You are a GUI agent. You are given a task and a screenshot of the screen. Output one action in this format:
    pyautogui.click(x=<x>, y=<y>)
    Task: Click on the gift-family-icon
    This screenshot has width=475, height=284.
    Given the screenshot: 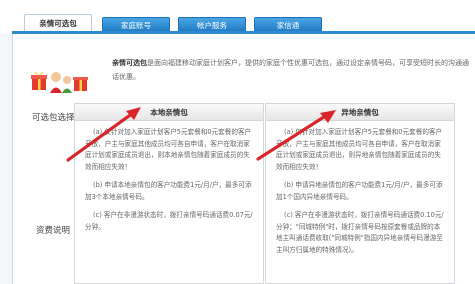 What is the action you would take?
    pyautogui.click(x=59, y=82)
    